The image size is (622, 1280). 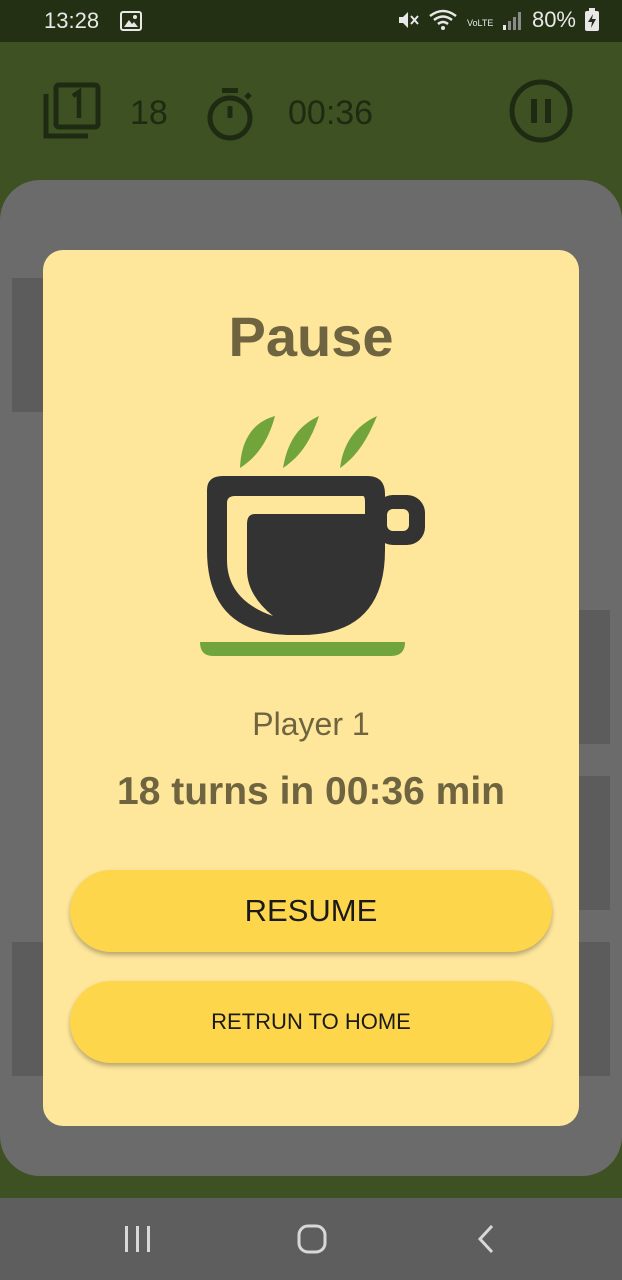 I want to click on turns-count: 18, so click(x=149, y=113).